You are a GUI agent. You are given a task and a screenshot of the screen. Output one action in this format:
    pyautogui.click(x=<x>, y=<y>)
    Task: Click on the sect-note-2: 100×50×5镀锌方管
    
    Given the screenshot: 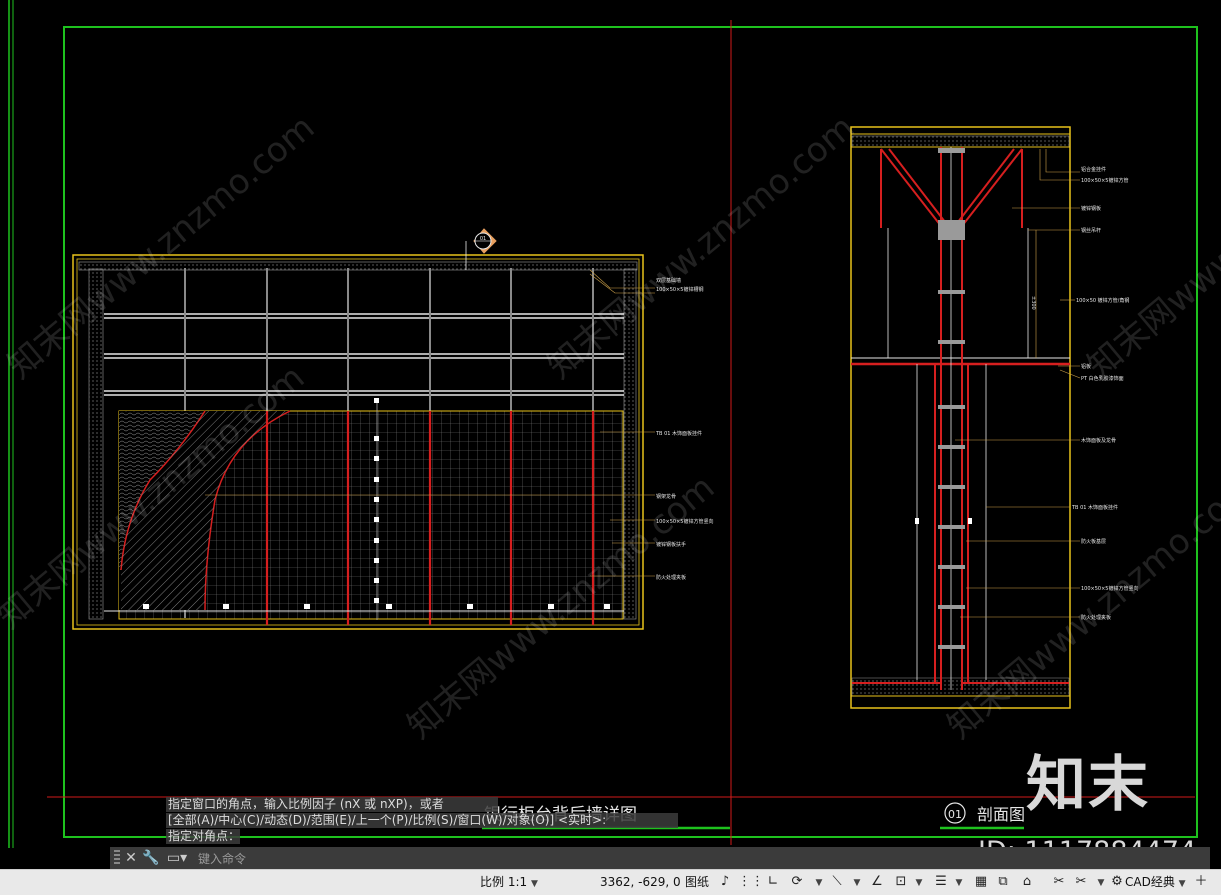 What is the action you would take?
    pyautogui.click(x=1104, y=180)
    